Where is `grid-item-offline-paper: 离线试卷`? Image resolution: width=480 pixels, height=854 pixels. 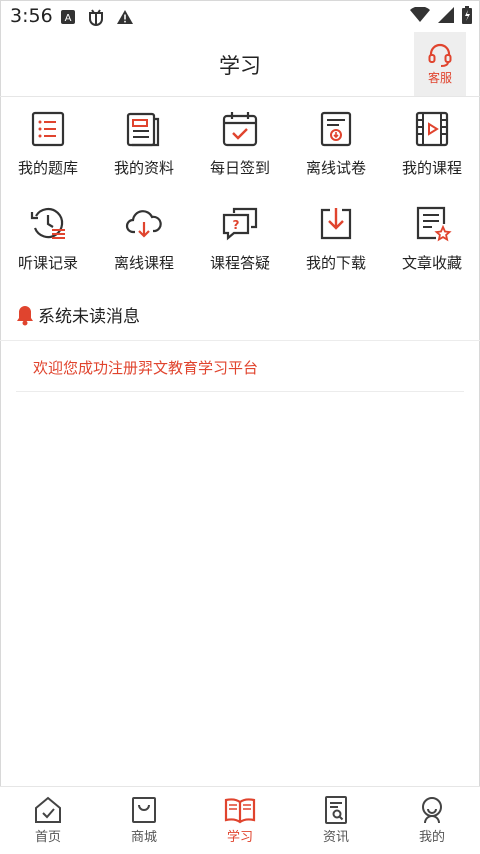
grid-item-offline-paper: 离线试卷 is located at coordinates (336, 144).